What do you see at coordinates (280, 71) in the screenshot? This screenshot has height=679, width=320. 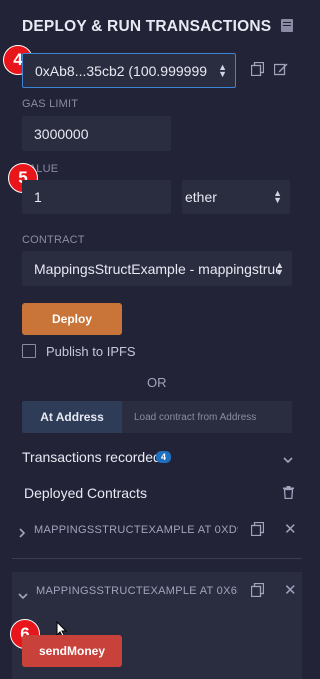 I see `edit-icon` at bounding box center [280, 71].